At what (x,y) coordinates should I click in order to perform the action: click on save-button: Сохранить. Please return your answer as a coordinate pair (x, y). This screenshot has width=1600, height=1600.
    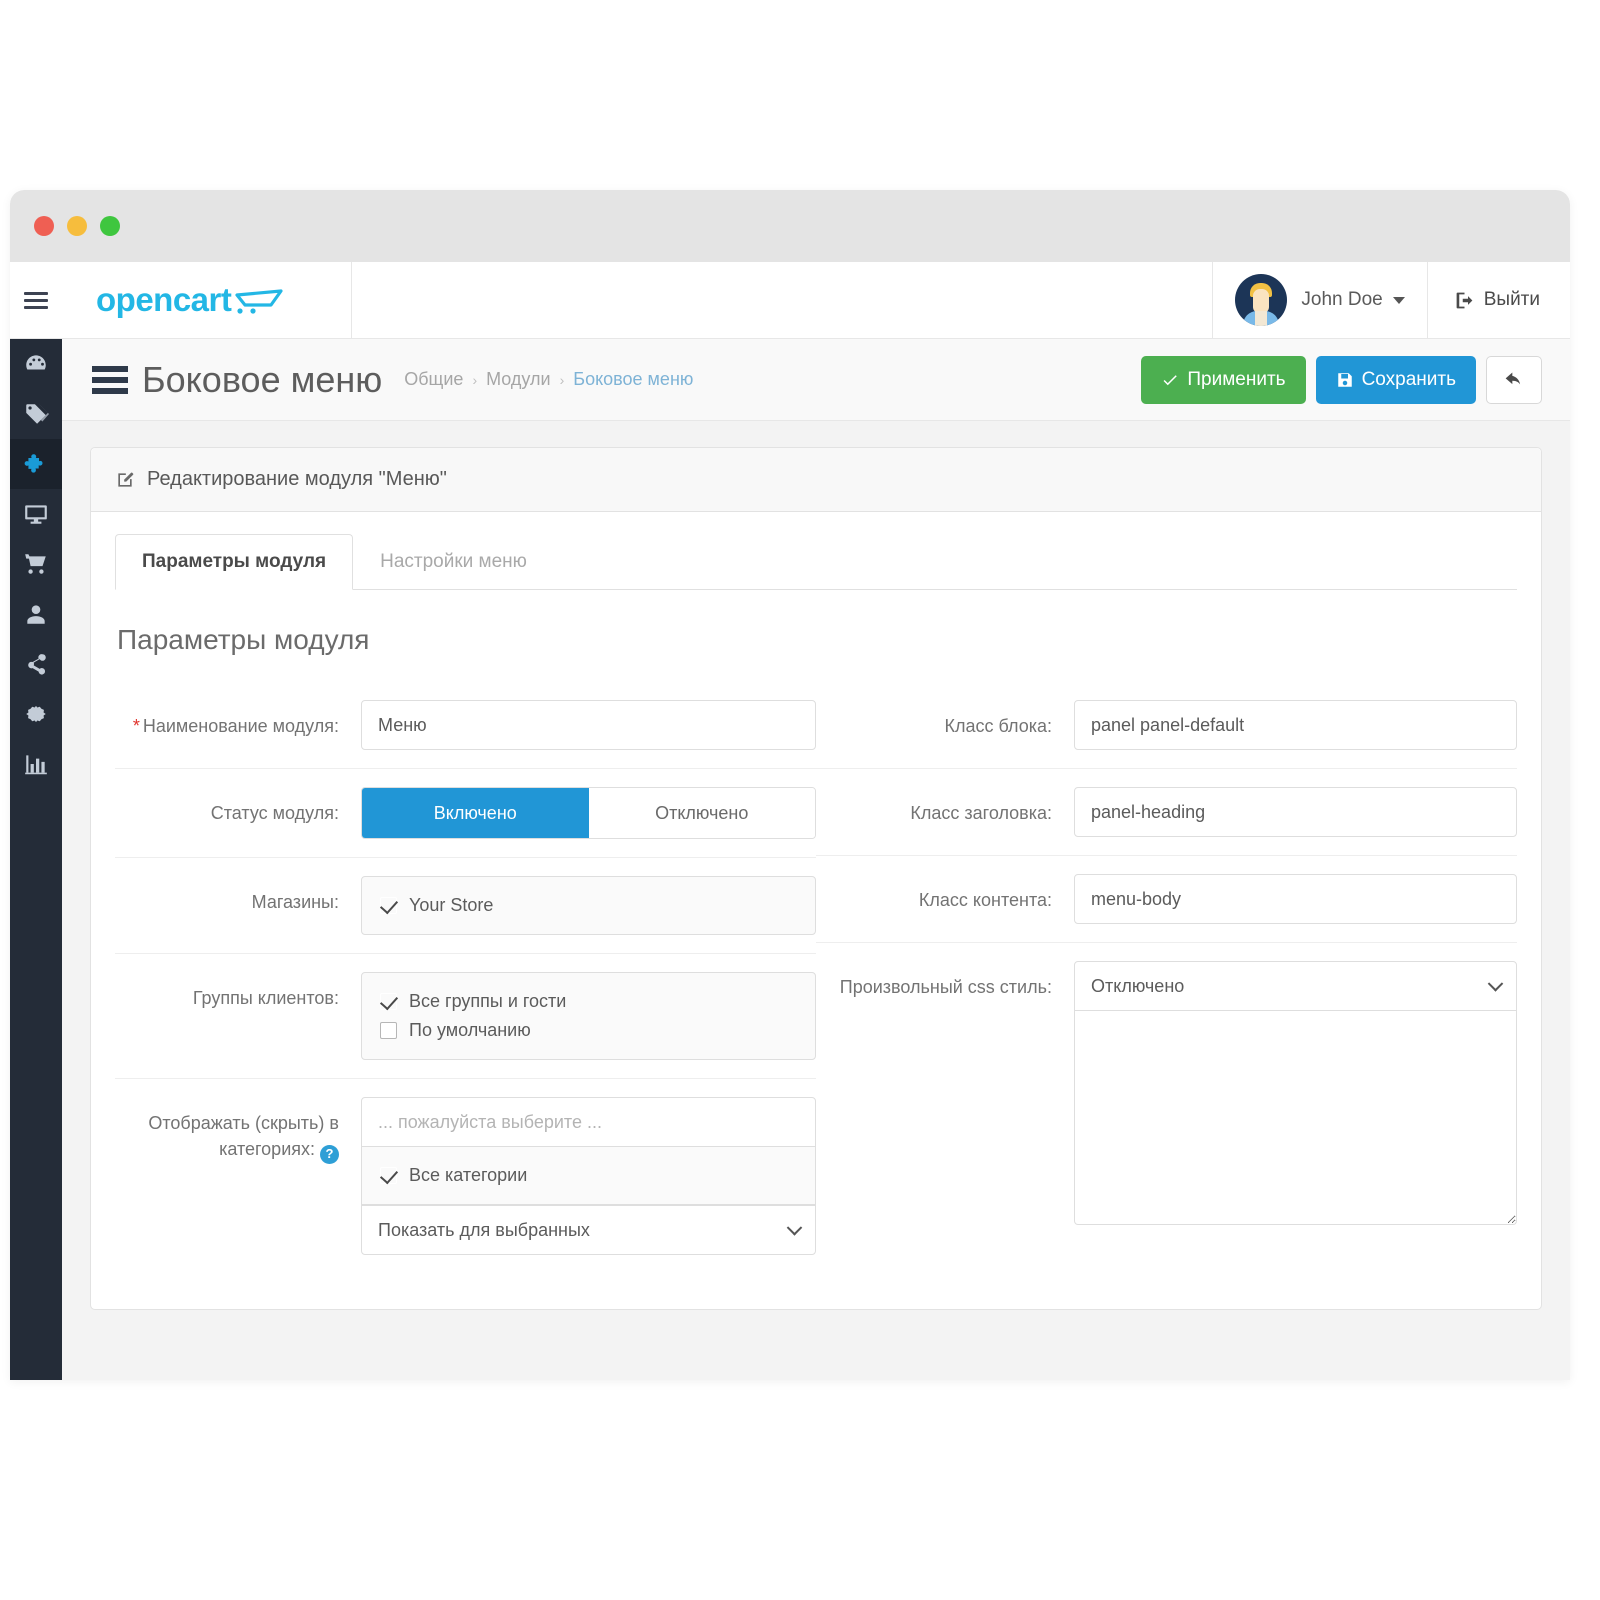
    Looking at the image, I should click on (1395, 379).